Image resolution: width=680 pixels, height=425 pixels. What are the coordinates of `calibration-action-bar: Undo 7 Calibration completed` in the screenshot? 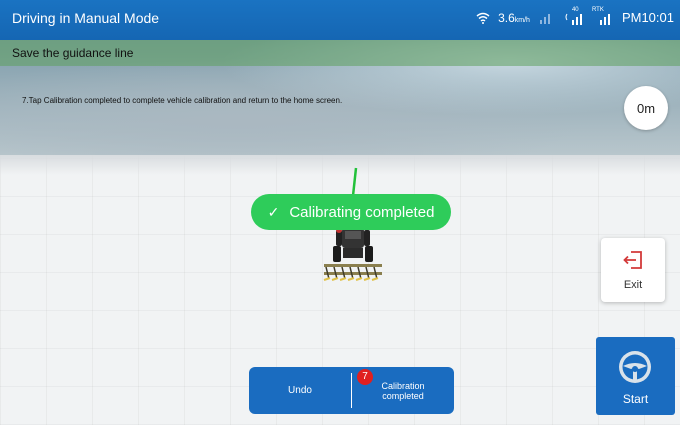 It's located at (351, 390).